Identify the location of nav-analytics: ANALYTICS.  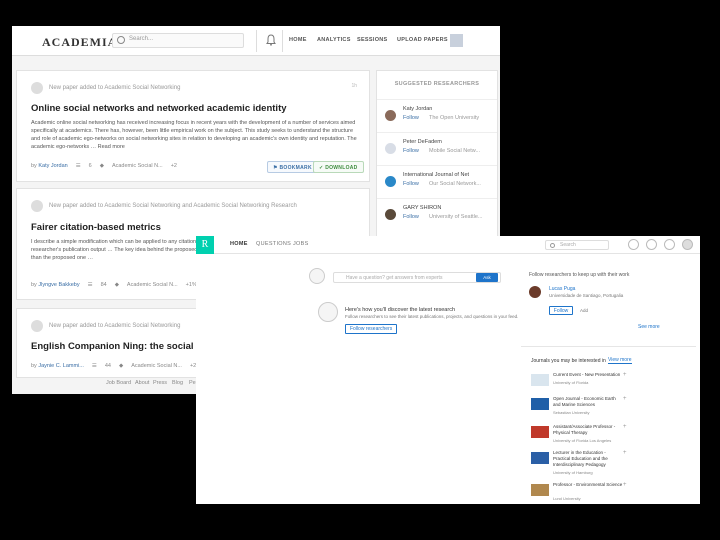
(334, 40).